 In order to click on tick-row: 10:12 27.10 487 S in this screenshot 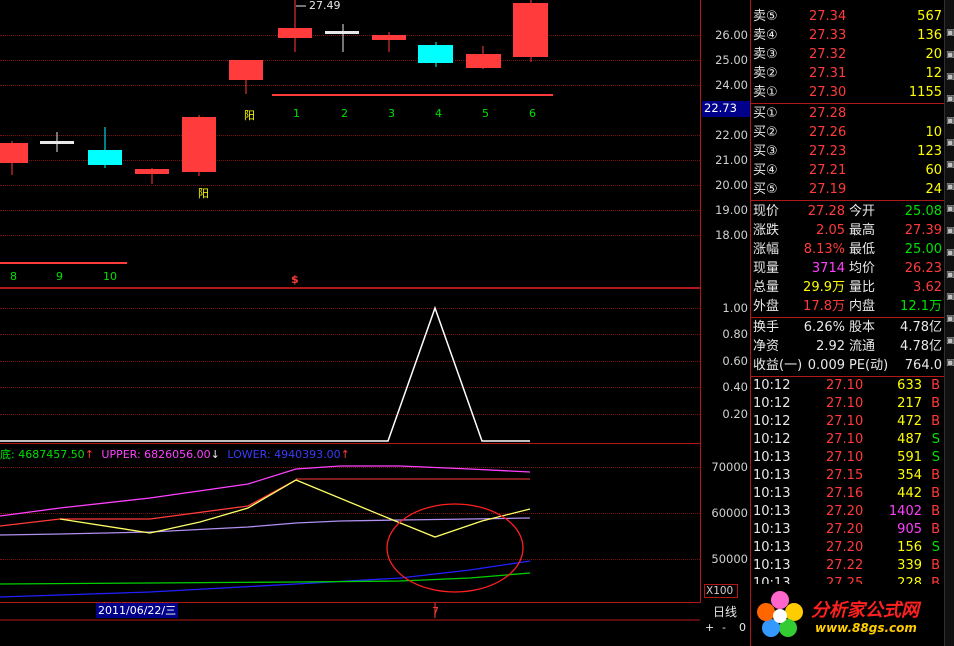, I will do `click(847, 440)`.